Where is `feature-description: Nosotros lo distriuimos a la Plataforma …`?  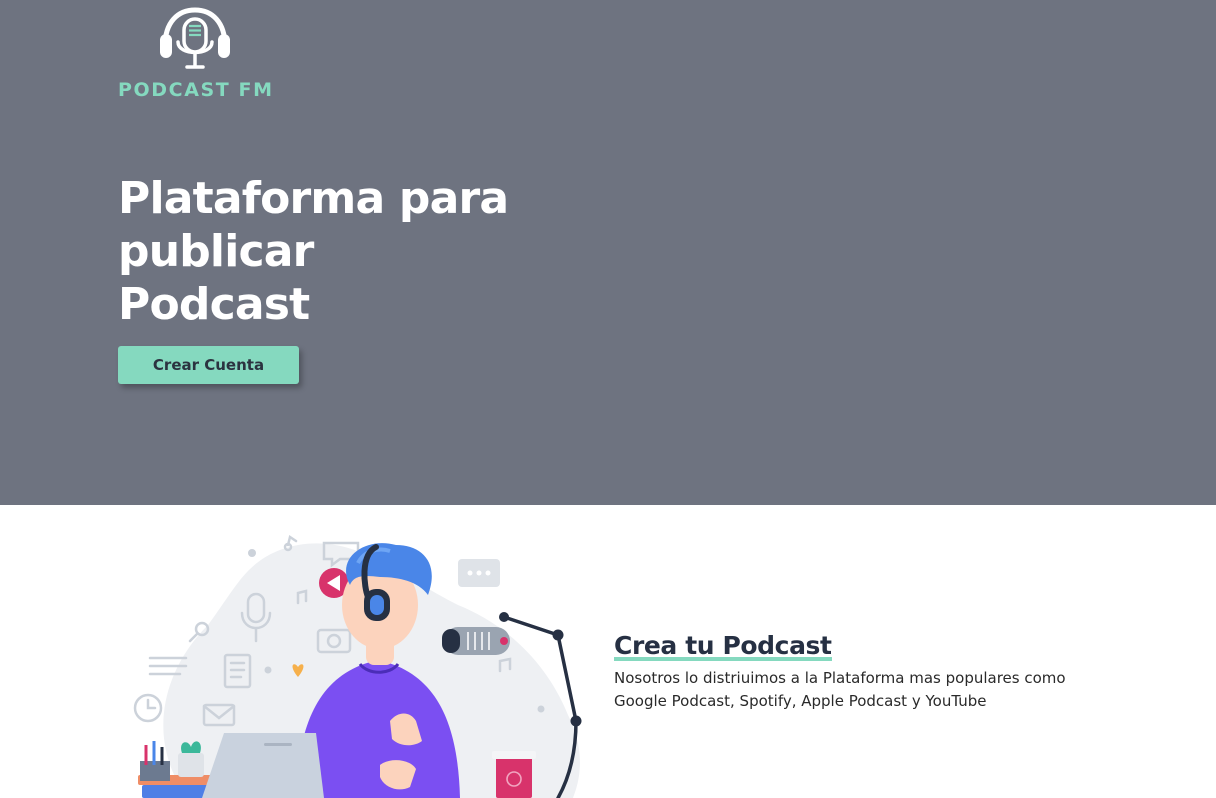 feature-description: Nosotros lo distriuimos a la Plataforma … is located at coordinates (840, 689).